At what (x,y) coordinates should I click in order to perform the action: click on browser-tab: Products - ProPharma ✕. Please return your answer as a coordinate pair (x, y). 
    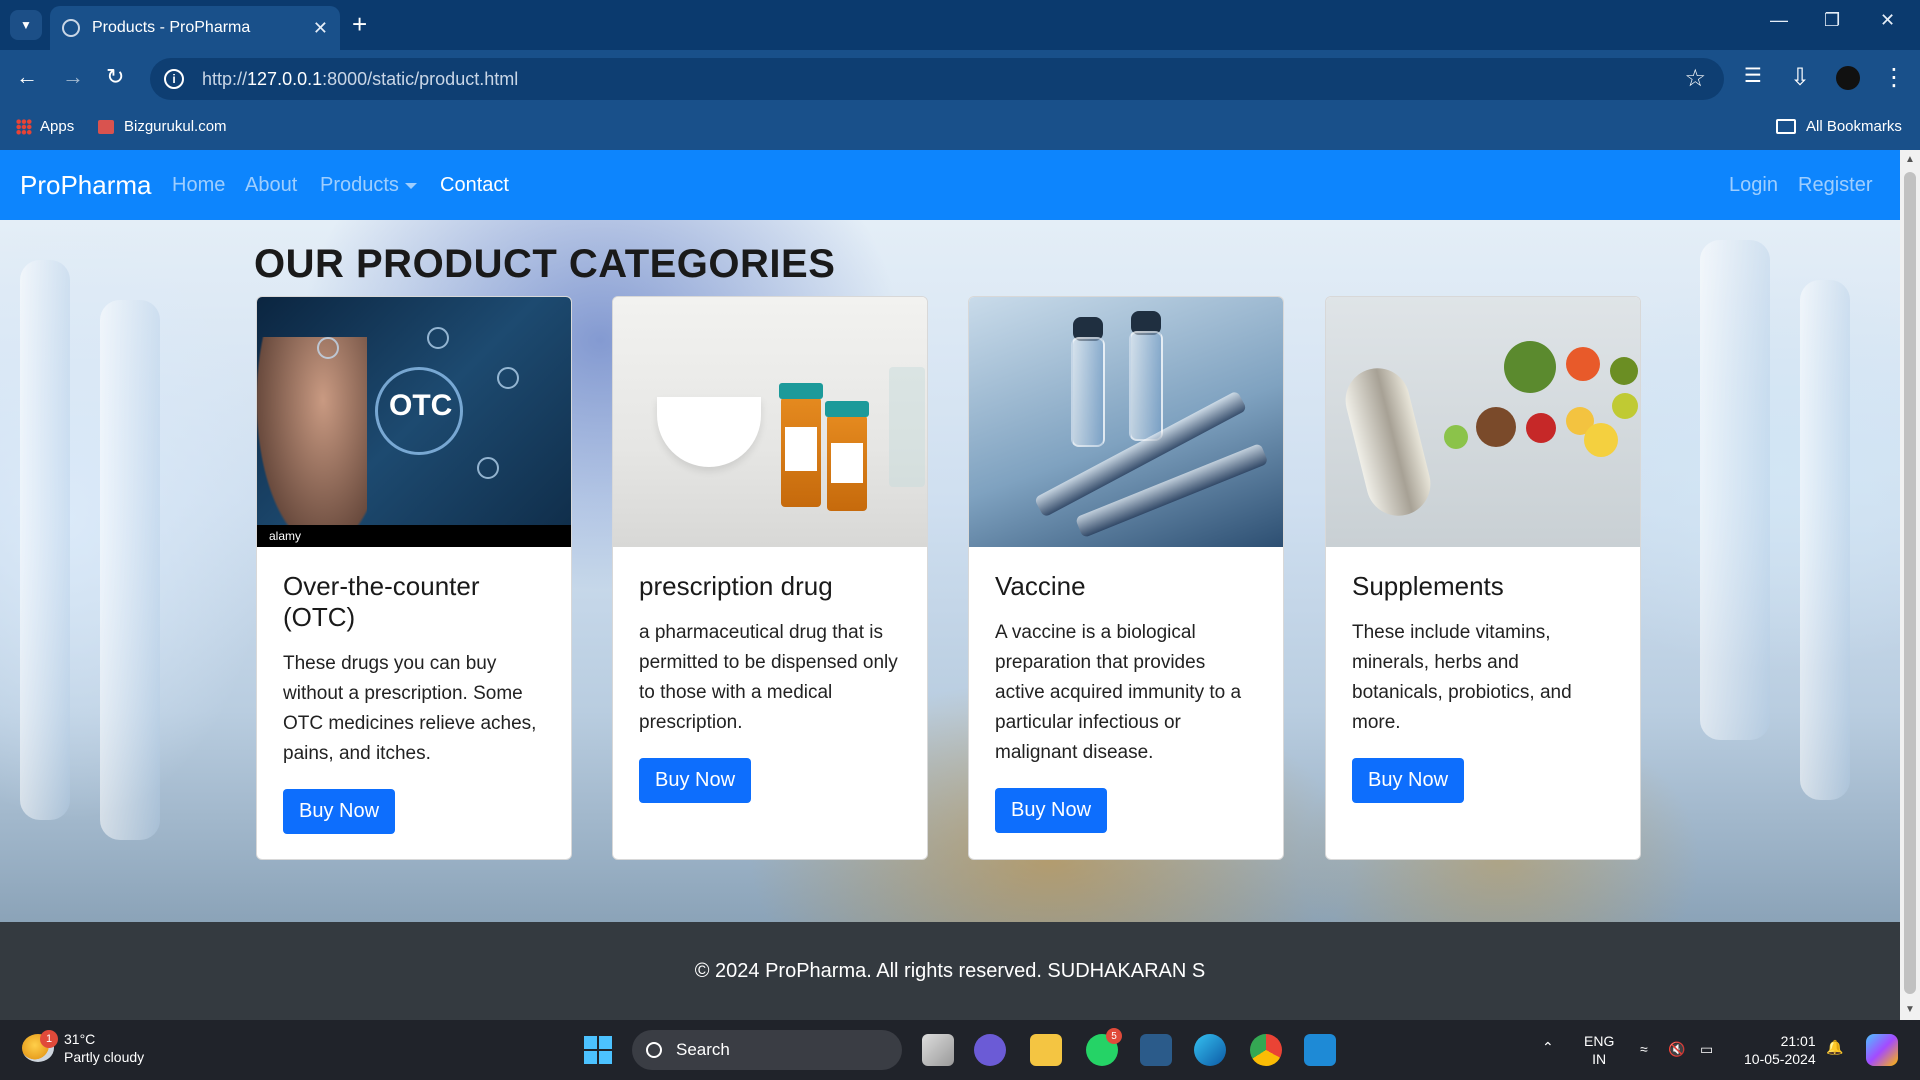
    Looking at the image, I should click on (195, 28).